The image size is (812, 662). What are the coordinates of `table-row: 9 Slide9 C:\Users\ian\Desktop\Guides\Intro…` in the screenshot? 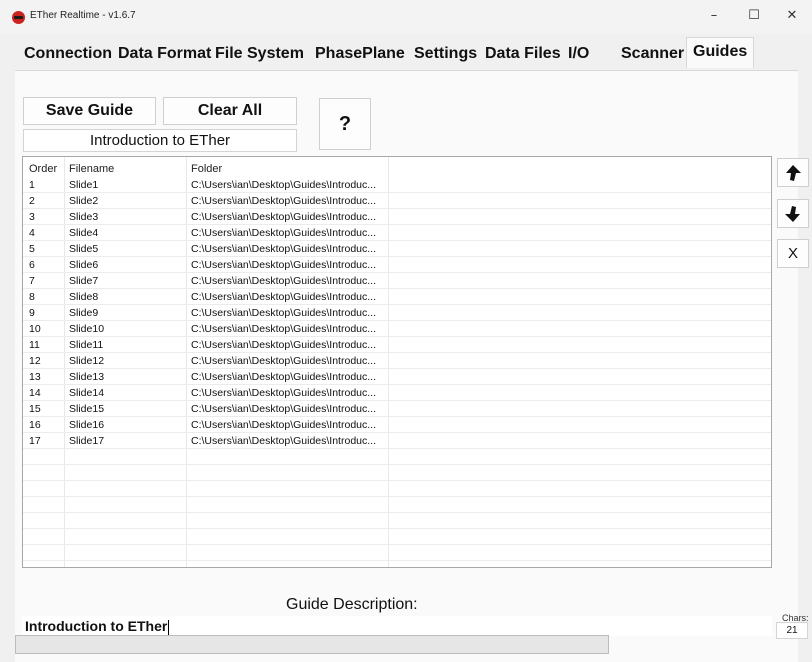 It's located at (397, 313).